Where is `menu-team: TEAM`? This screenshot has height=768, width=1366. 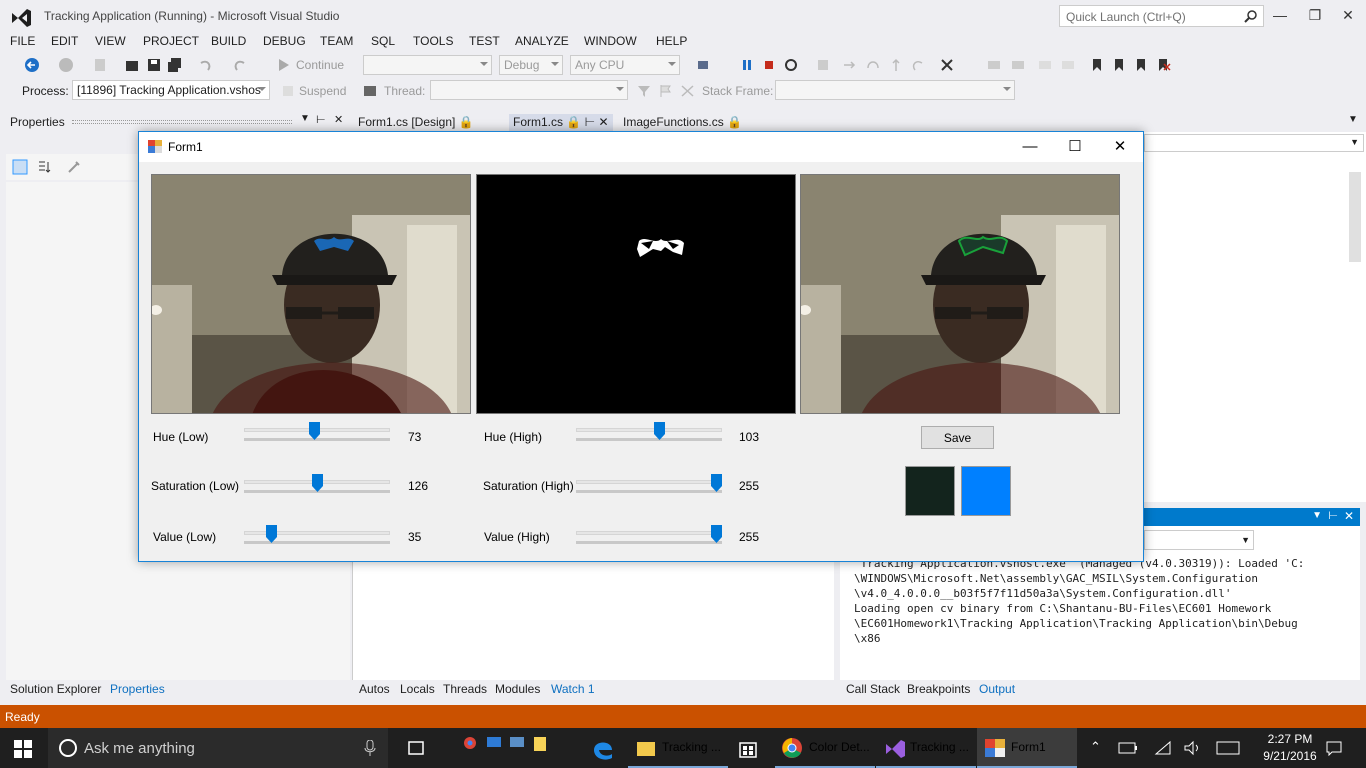 menu-team: TEAM is located at coordinates (336, 41).